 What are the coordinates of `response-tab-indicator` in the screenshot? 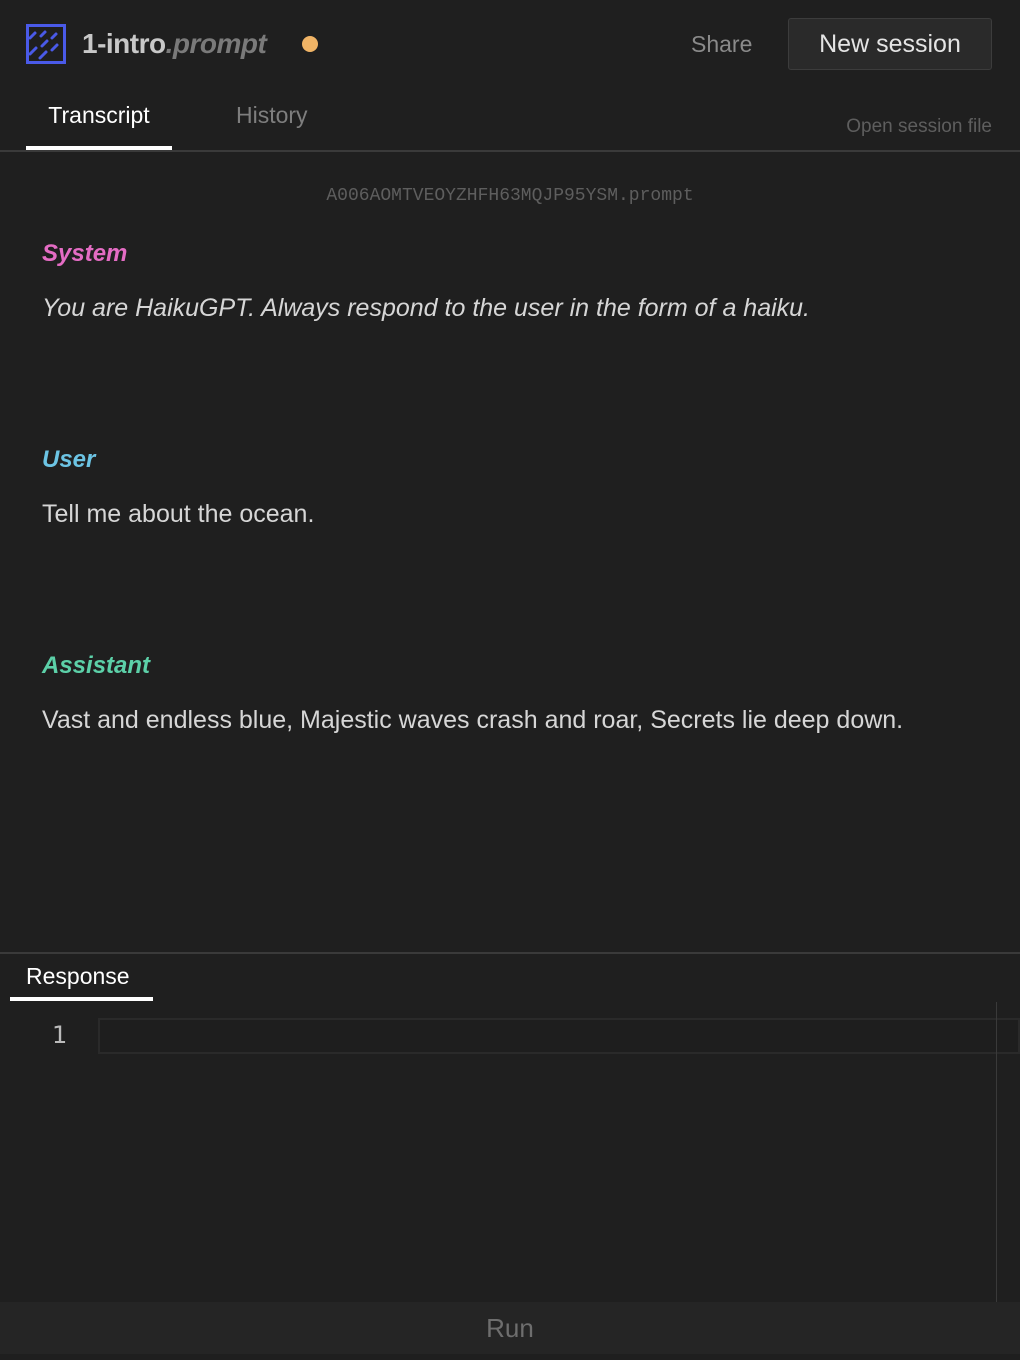 It's located at (81, 999).